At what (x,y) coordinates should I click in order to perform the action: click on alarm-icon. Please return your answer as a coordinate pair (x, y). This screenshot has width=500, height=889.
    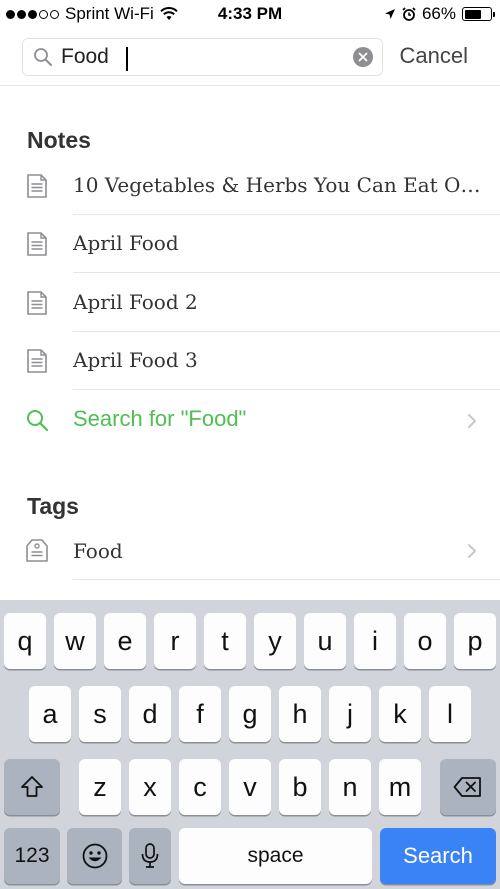
    Looking at the image, I should click on (409, 14).